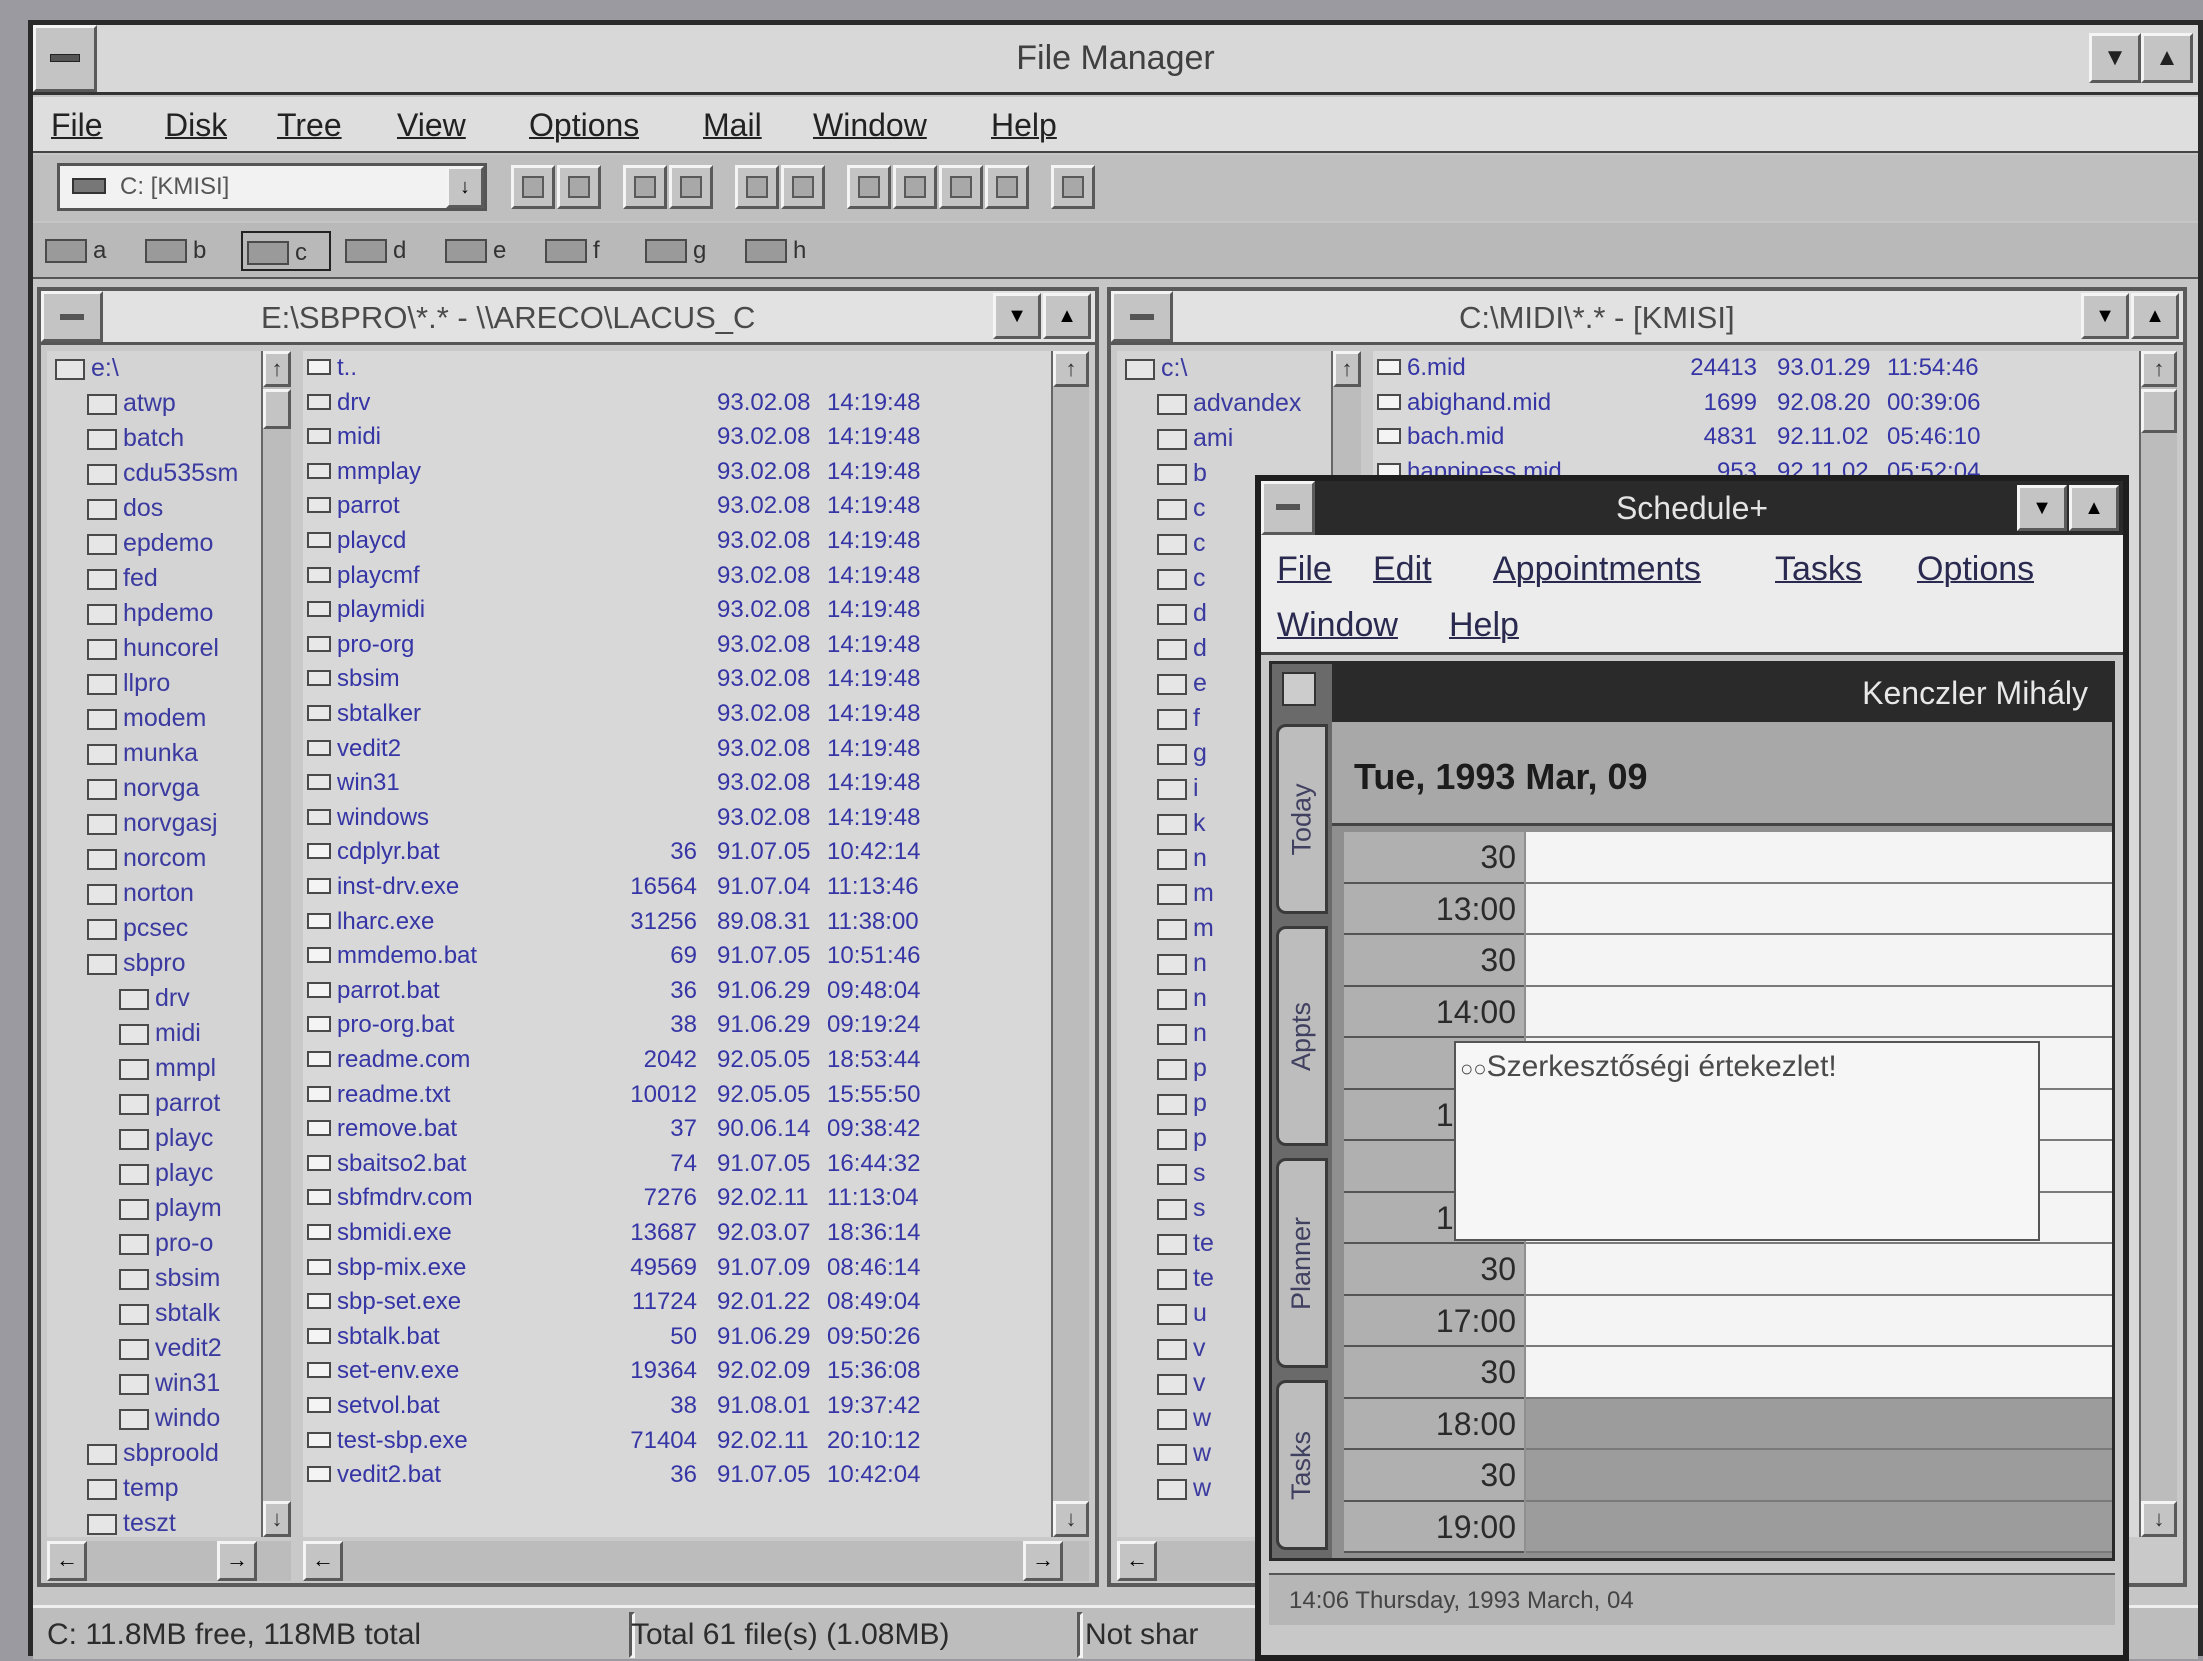  What do you see at coordinates (677, 818) in the screenshot?
I see `file-row: windows 93.02.08 14:19:48` at bounding box center [677, 818].